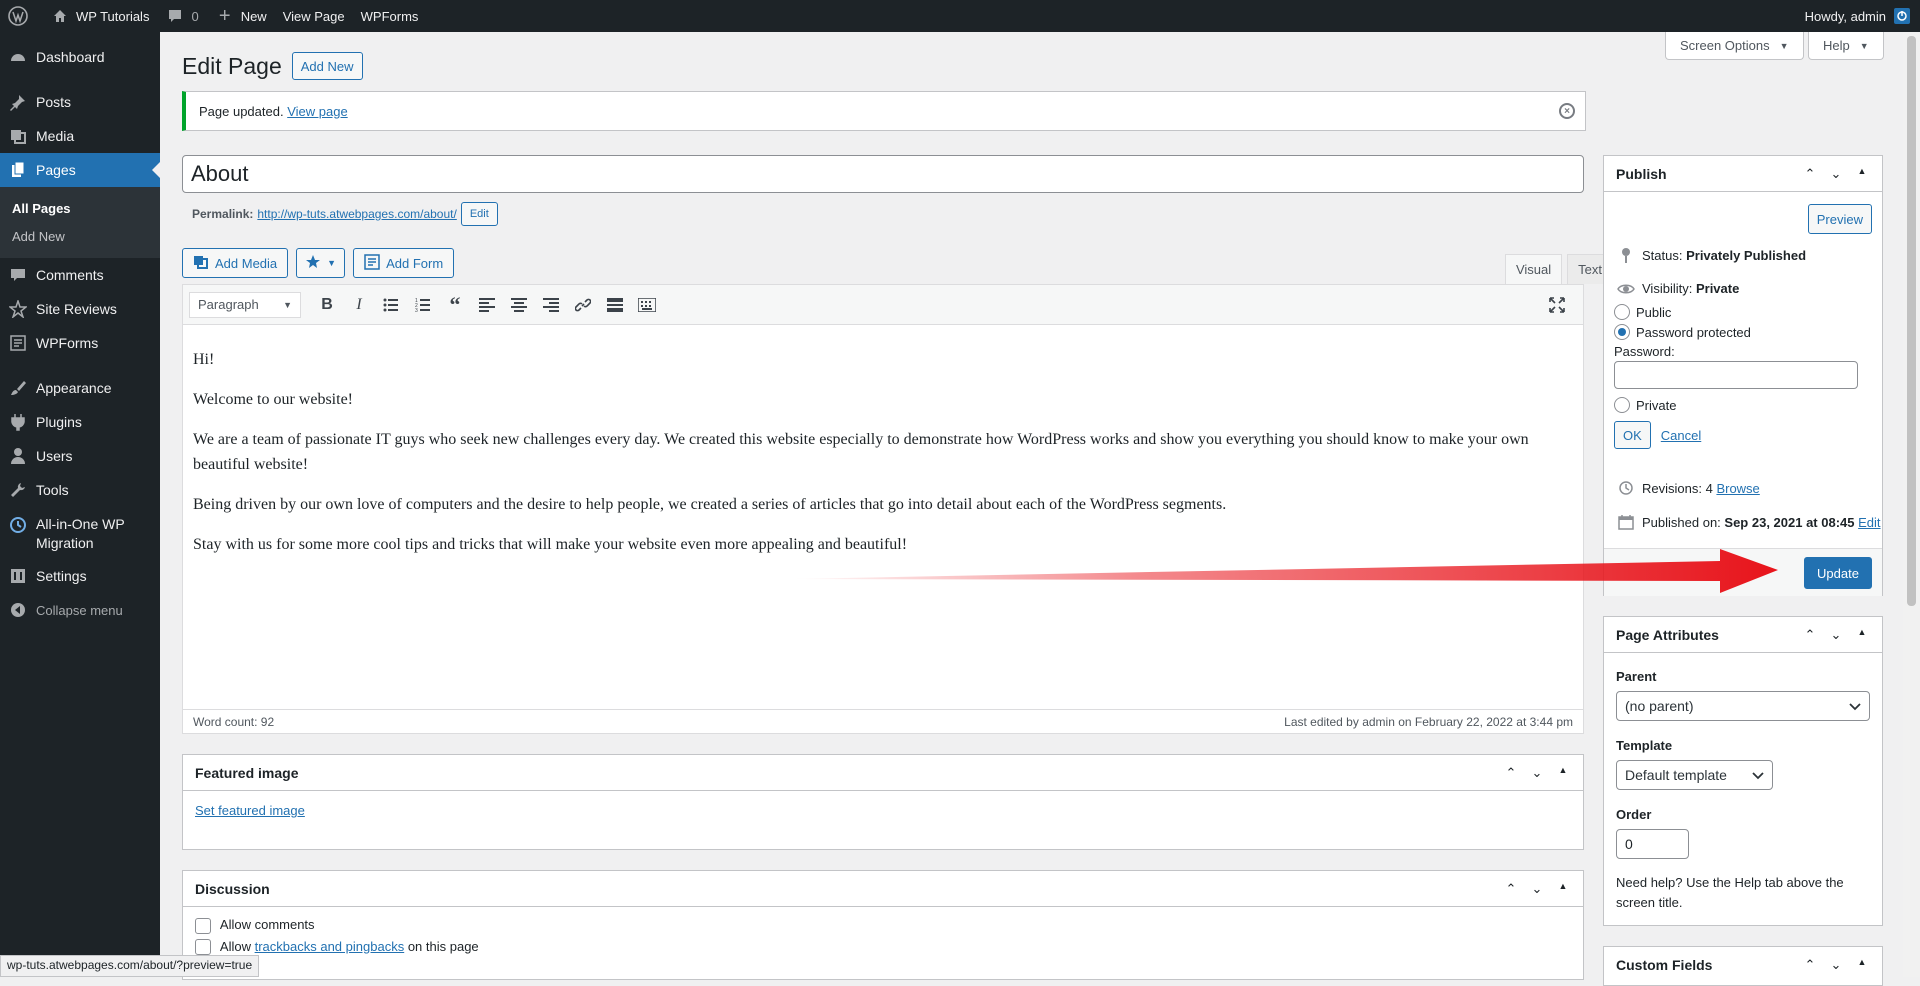 The height and width of the screenshot is (986, 1920). I want to click on numbered-list-button: 123, so click(423, 305).